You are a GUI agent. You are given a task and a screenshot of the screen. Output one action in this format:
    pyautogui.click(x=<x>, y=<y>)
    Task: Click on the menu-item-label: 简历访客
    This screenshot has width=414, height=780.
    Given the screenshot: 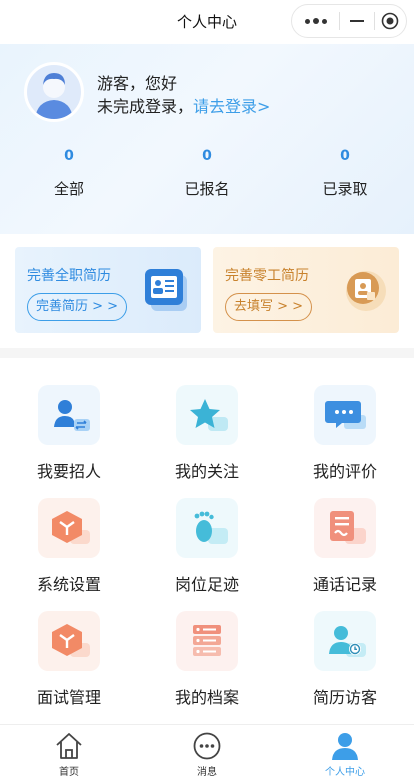 What is the action you would take?
    pyautogui.click(x=344, y=697)
    